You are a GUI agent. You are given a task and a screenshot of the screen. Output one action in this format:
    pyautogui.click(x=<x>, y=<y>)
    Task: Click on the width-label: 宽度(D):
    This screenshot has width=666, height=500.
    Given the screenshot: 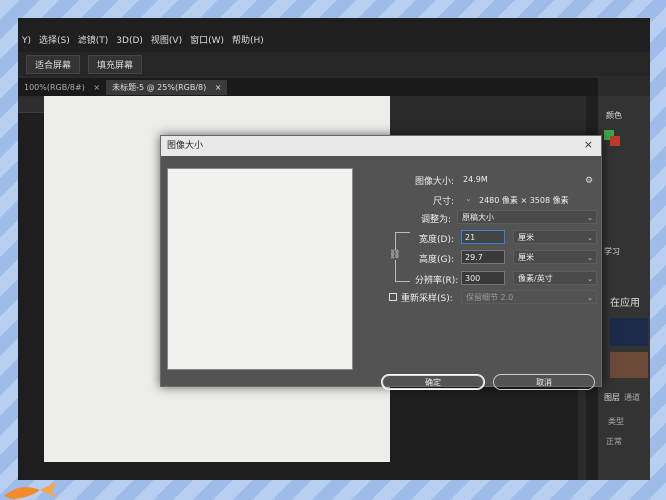 What is the action you would take?
    pyautogui.click(x=436, y=240)
    